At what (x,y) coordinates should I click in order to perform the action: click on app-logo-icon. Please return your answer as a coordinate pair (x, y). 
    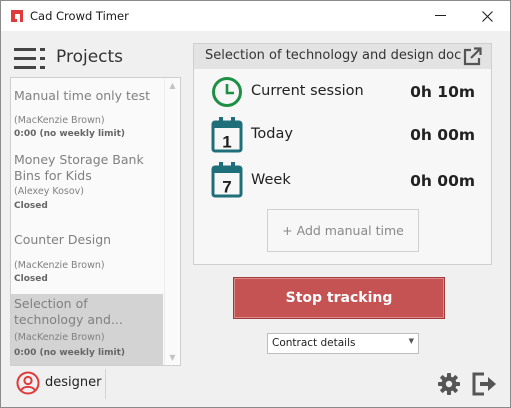
    Looking at the image, I should click on (17, 16).